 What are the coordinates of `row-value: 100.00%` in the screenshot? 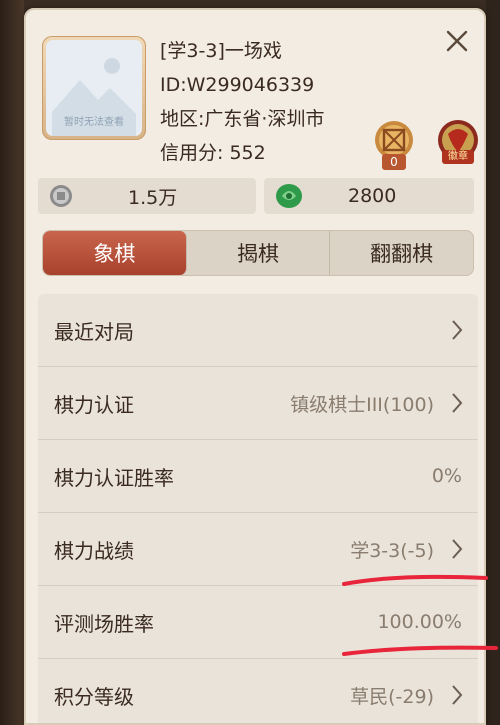 It's located at (419, 622).